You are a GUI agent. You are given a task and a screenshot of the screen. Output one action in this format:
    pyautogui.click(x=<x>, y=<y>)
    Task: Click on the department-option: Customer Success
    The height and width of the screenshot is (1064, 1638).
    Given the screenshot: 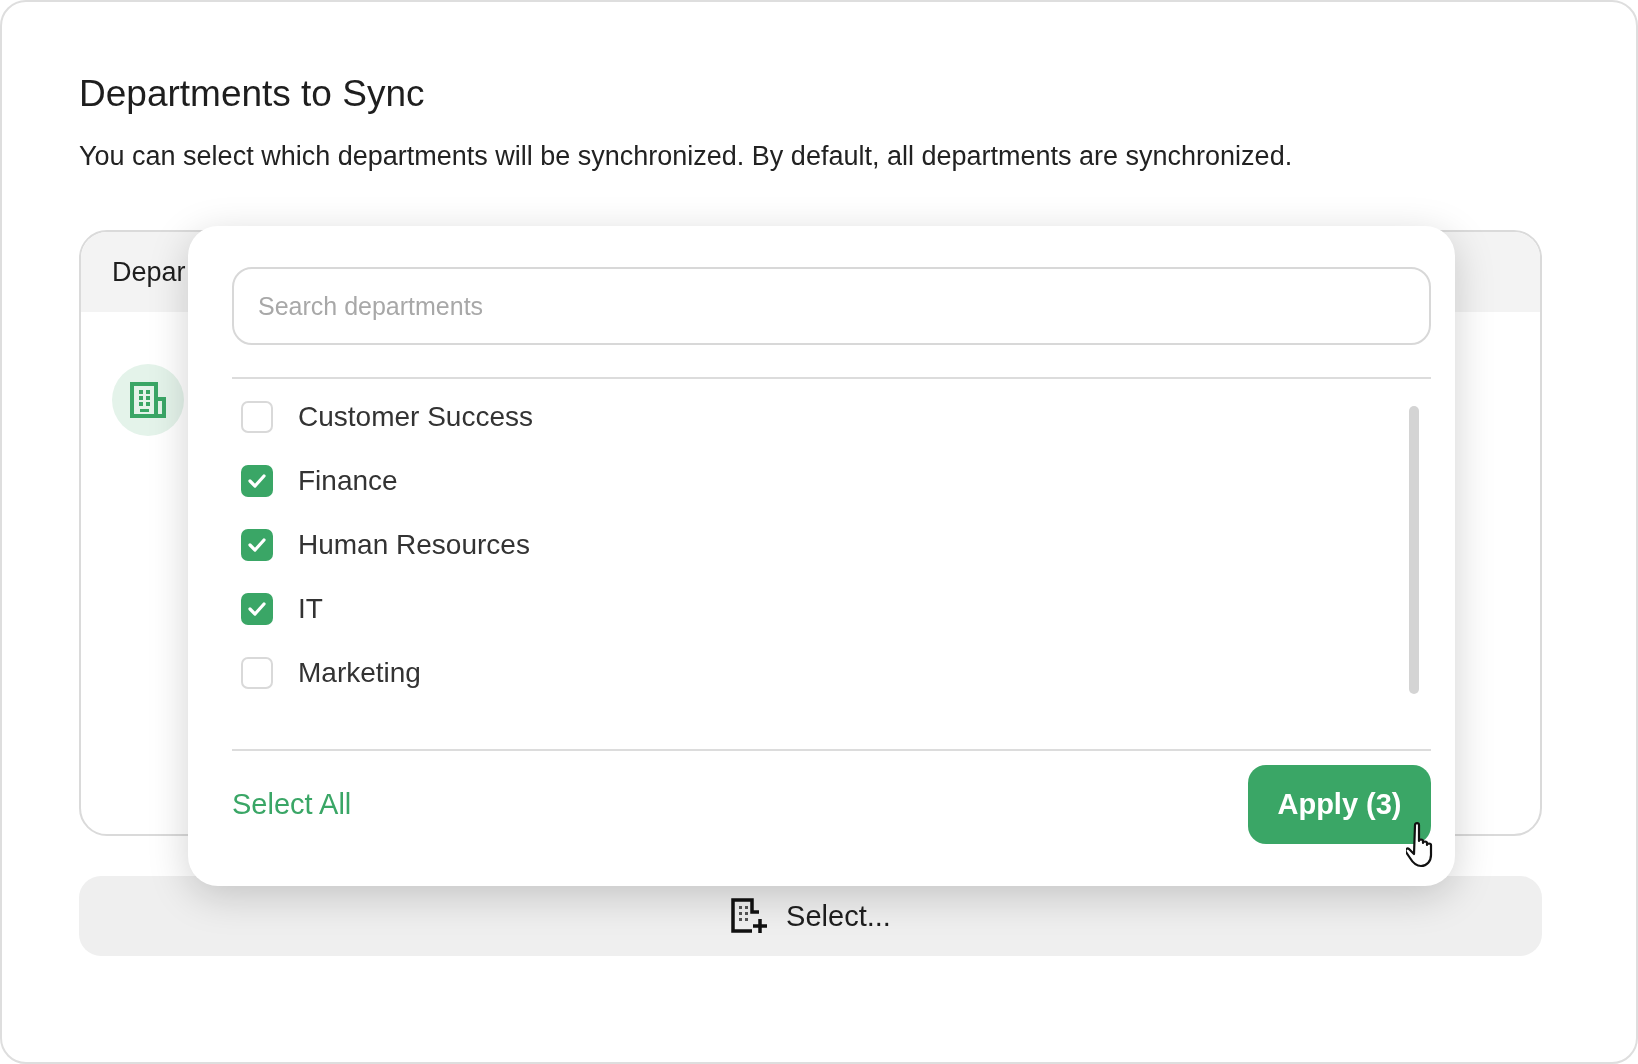 What is the action you would take?
    pyautogui.click(x=825, y=417)
    